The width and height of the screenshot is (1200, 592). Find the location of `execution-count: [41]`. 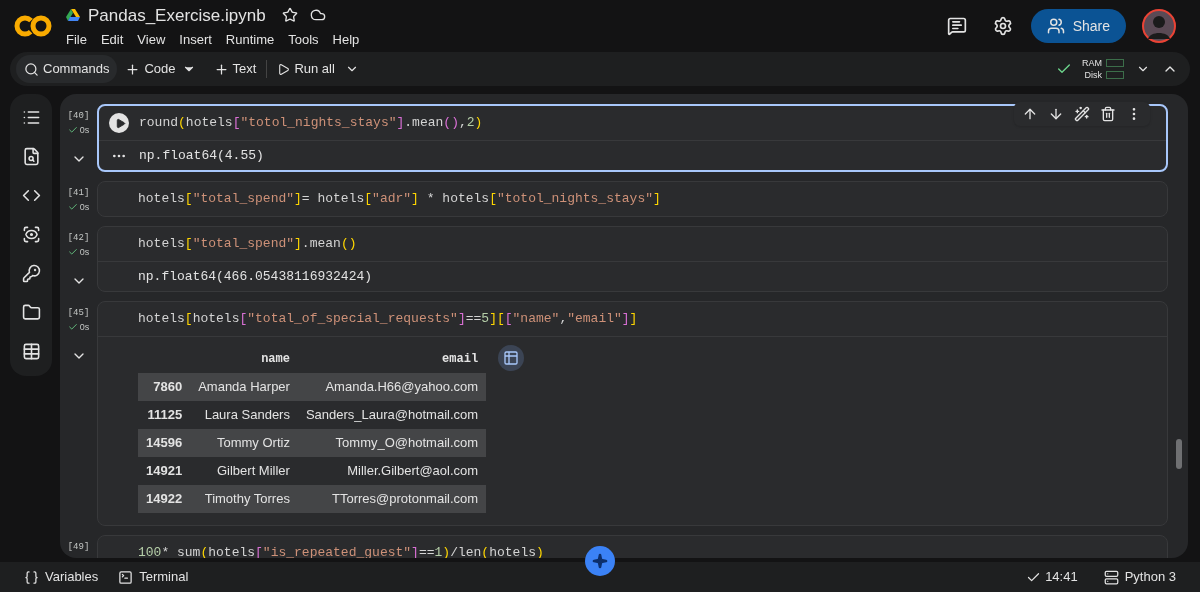

execution-count: [41] is located at coordinates (78, 193).